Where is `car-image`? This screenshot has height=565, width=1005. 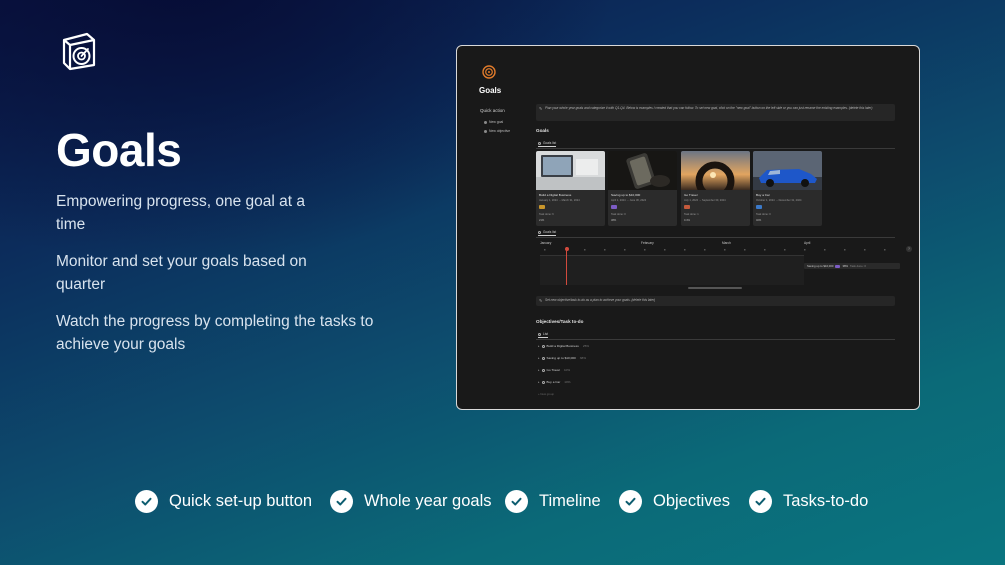
car-image is located at coordinates (787, 170).